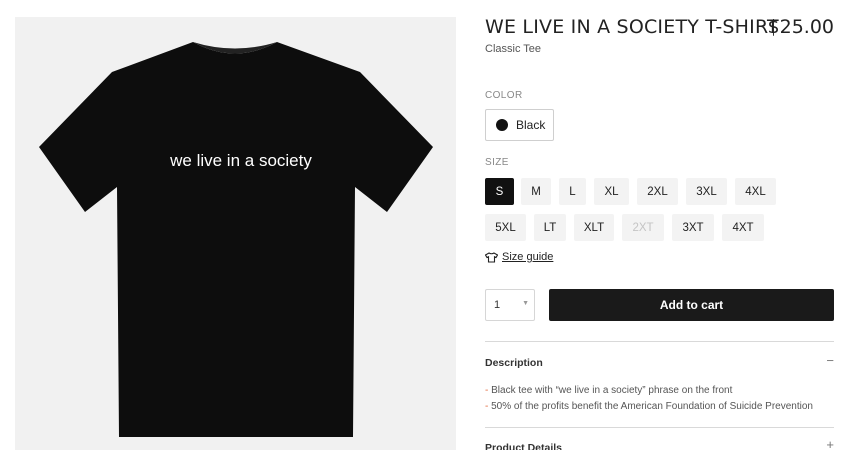 The height and width of the screenshot is (450, 867). Describe the element at coordinates (657, 191) in the screenshot. I see `size-option-2xl: 2XL` at that location.